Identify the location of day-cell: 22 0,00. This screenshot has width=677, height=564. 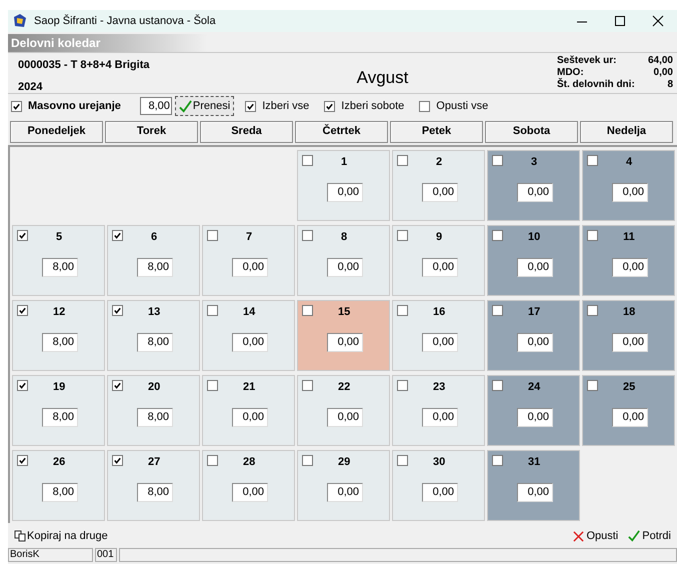
(343, 410).